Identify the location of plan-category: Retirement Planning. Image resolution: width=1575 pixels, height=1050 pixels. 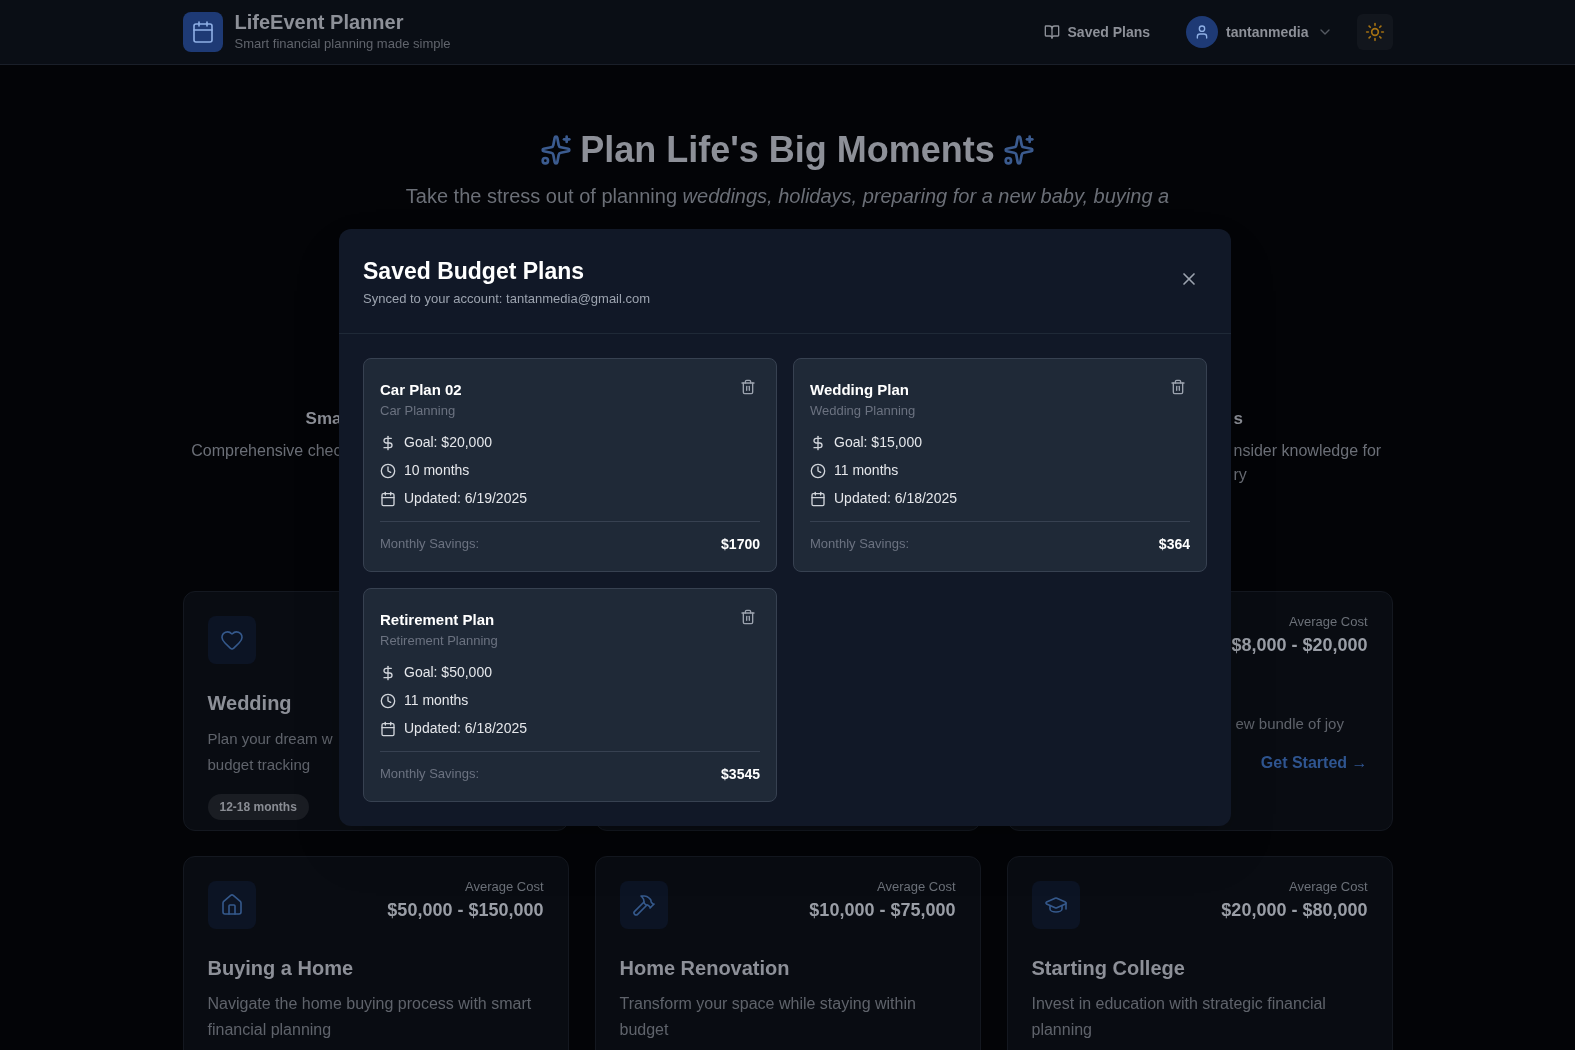
(439, 641).